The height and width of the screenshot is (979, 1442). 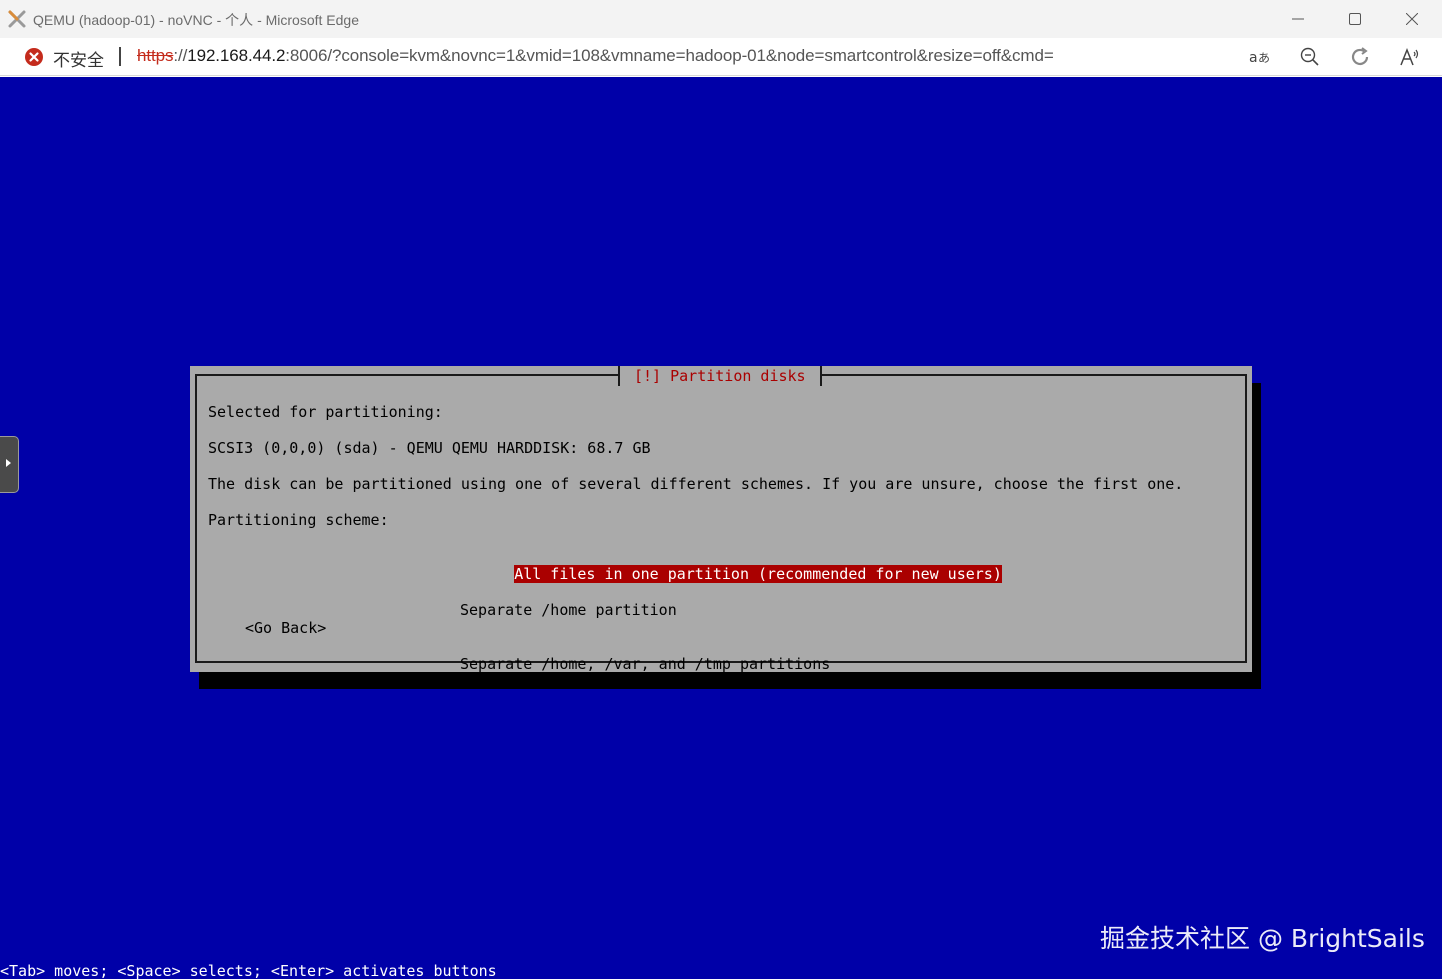 What do you see at coordinates (285, 628) in the screenshot?
I see `go-back-button: <Go Back>` at bounding box center [285, 628].